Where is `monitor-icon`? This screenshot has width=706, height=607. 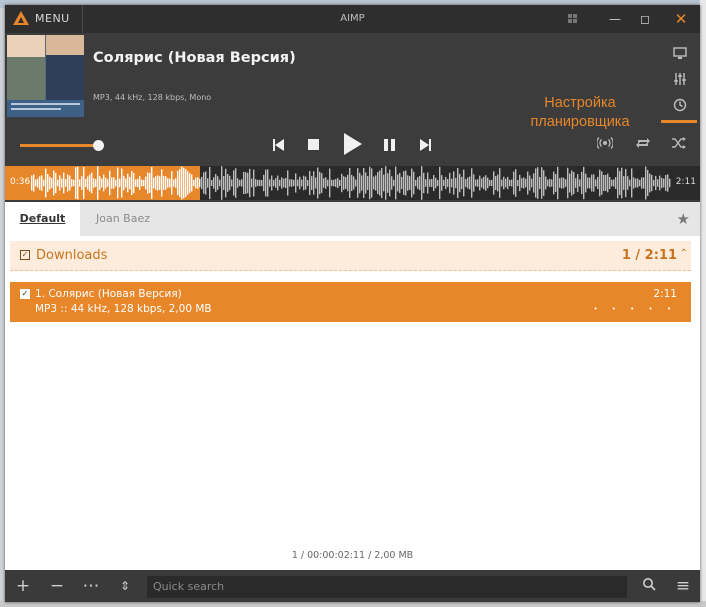 monitor-icon is located at coordinates (680, 54).